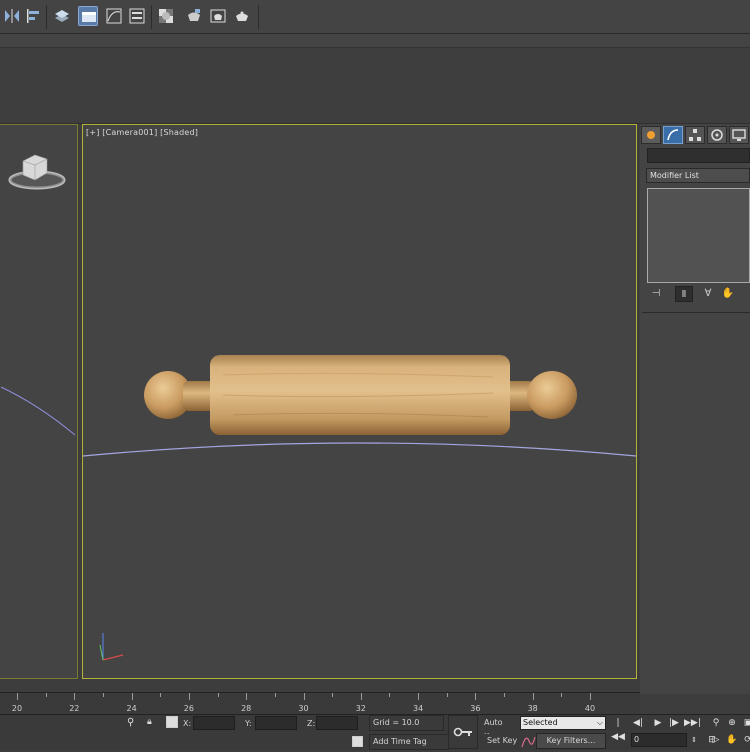 The image size is (750, 752). I want to click on rendered-frame-window-icon, so click(218, 16).